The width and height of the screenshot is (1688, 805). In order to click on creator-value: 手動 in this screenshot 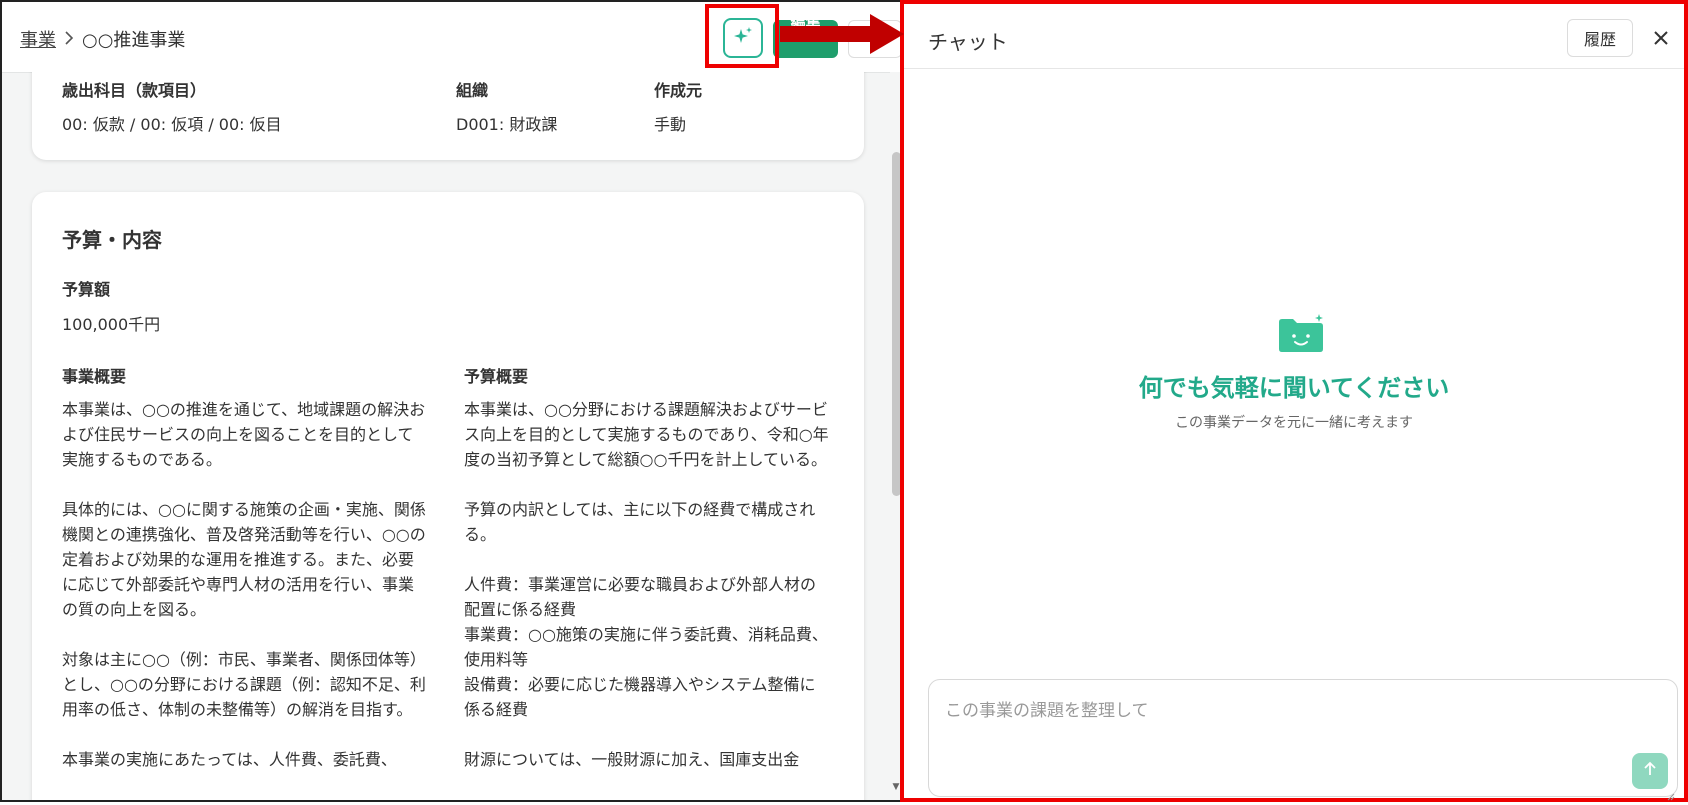, I will do `click(670, 124)`.